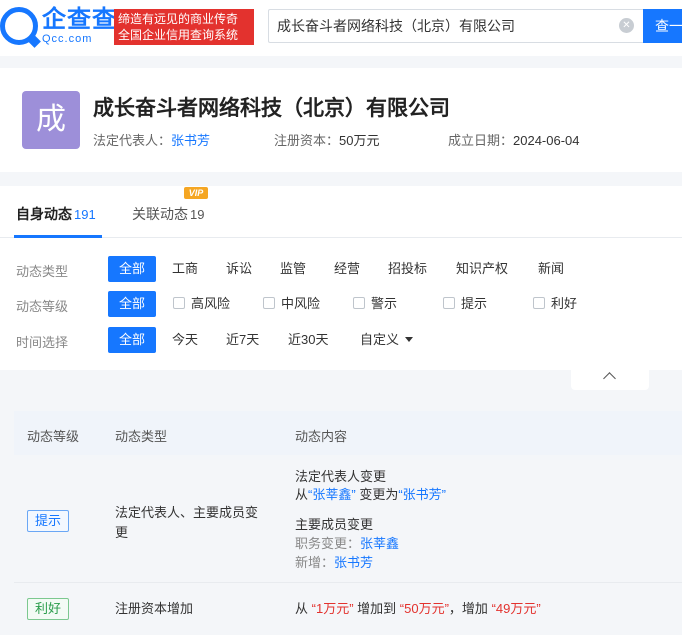 This screenshot has height=635, width=682. What do you see at coordinates (315, 562) in the screenshot?
I see `new-member-label: 新增：` at bounding box center [315, 562].